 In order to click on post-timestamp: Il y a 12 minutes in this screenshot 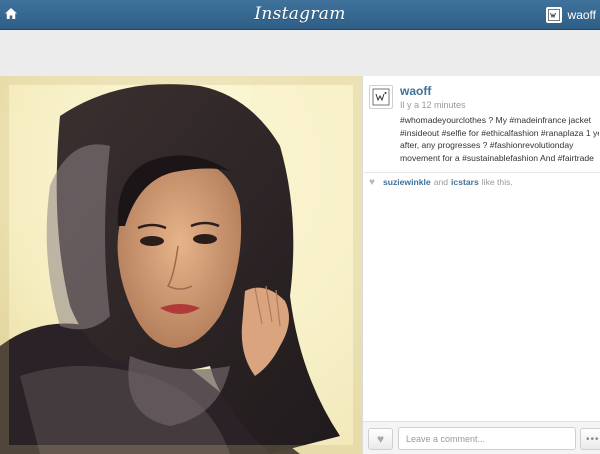, I will do `click(433, 105)`.